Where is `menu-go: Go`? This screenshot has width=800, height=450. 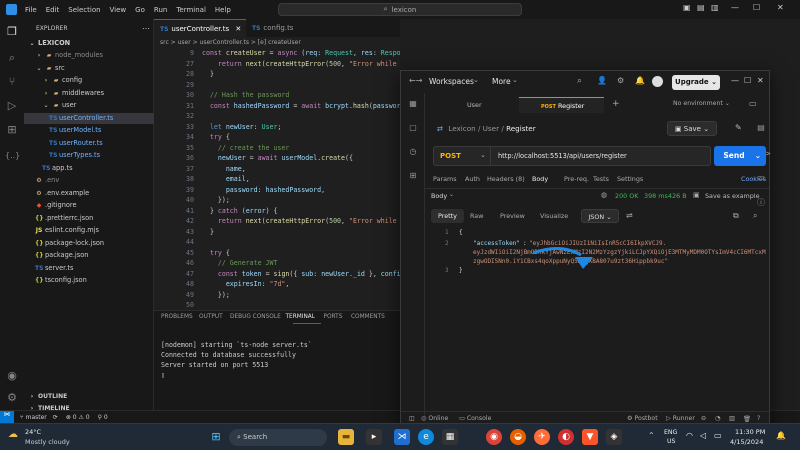
menu-go: Go is located at coordinates (140, 10).